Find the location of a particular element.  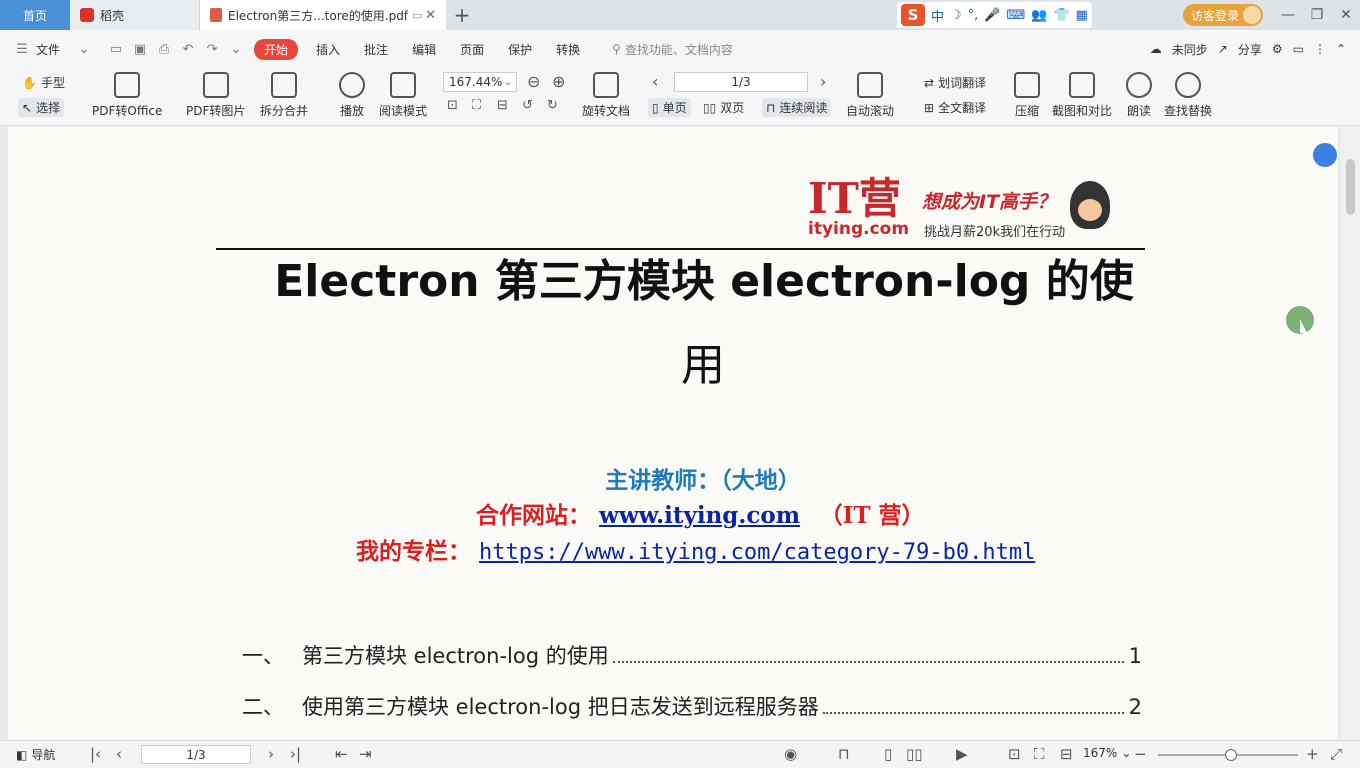

tab-close-button: ✕ is located at coordinates (430, 15).